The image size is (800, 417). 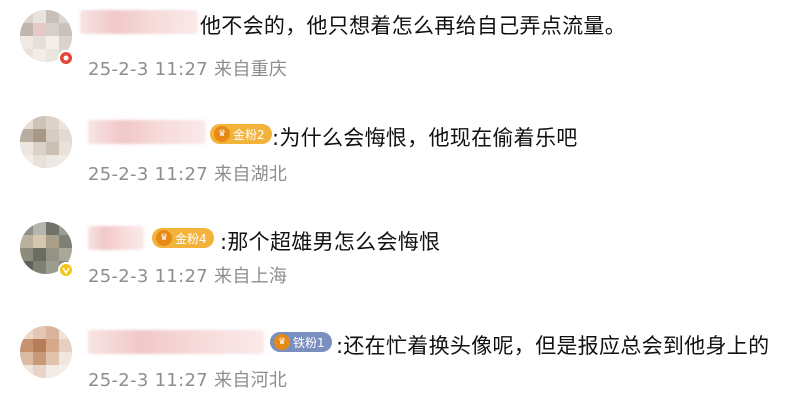 I want to click on fan-badge: ♛ 铁粉1, so click(x=301, y=342).